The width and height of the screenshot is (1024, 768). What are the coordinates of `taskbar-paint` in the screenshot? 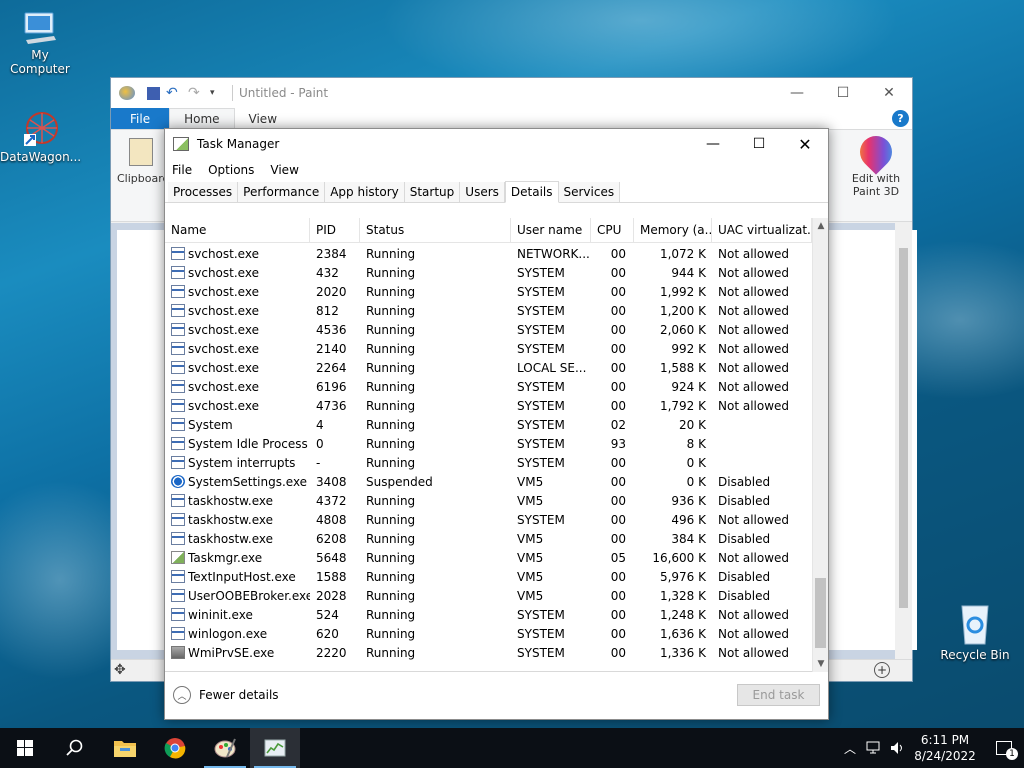 It's located at (225, 748).